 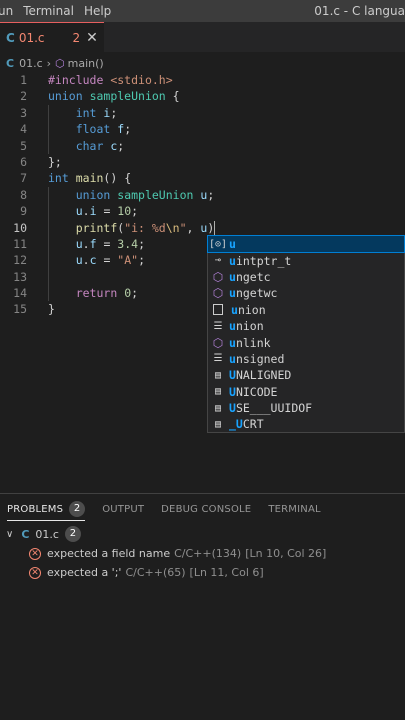 What do you see at coordinates (31, 37) in the screenshot?
I see `tab-label: 01.c` at bounding box center [31, 37].